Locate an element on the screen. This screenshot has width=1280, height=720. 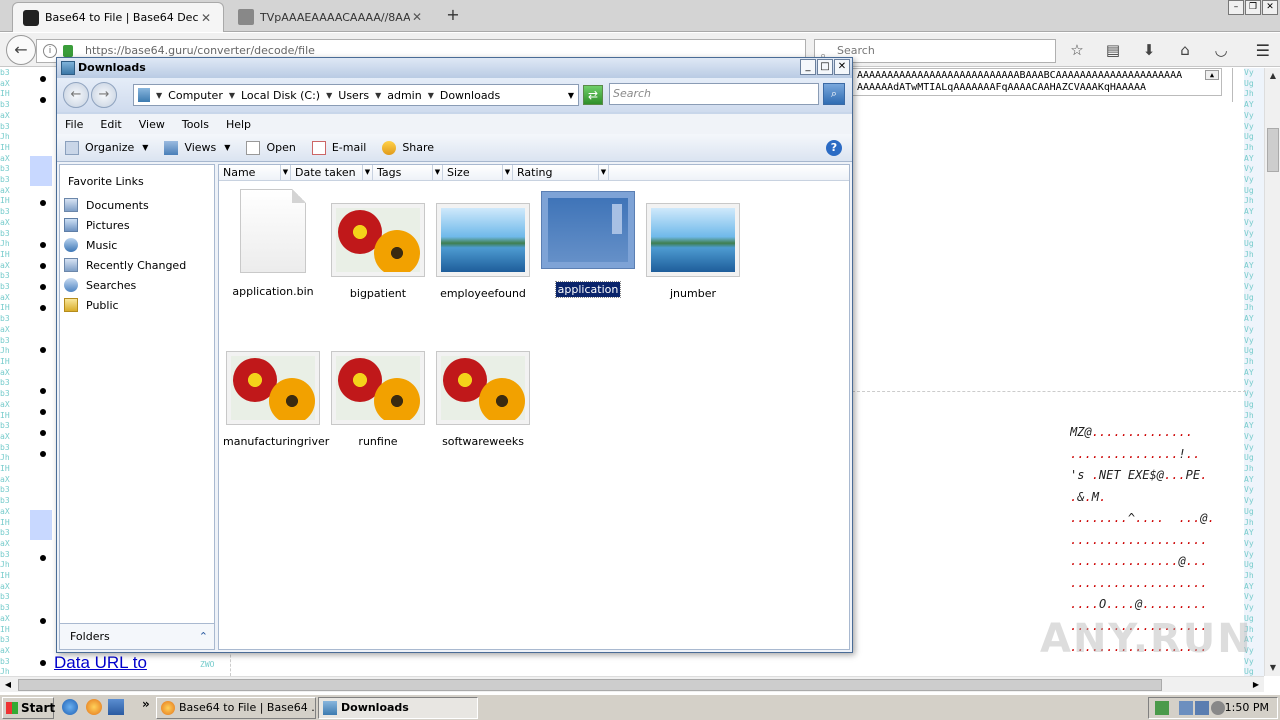
maximize-button: ❐ is located at coordinates (1253, 7).